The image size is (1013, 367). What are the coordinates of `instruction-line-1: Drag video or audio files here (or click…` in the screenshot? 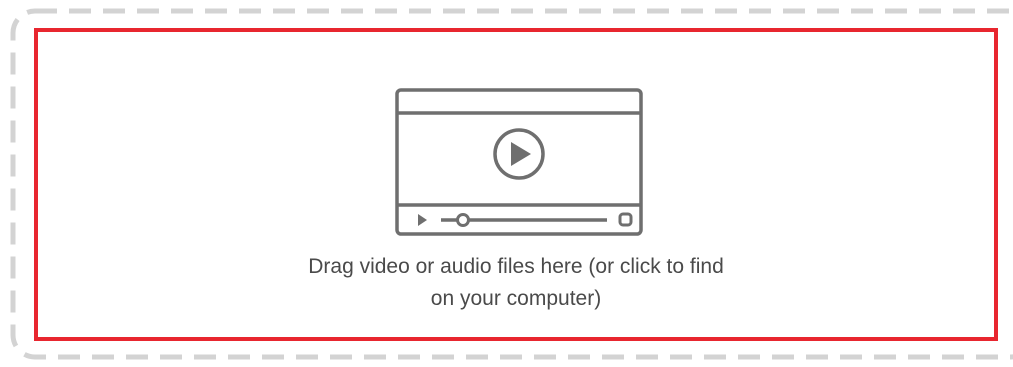 It's located at (516, 266).